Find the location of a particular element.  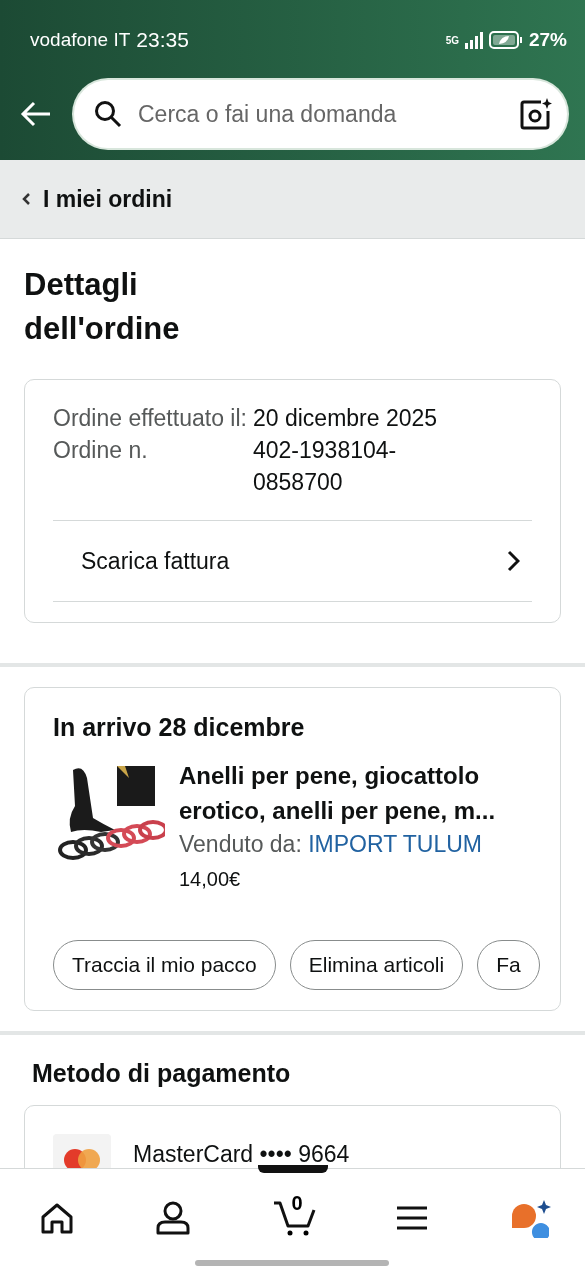

clock: 23:35 is located at coordinates (162, 40).